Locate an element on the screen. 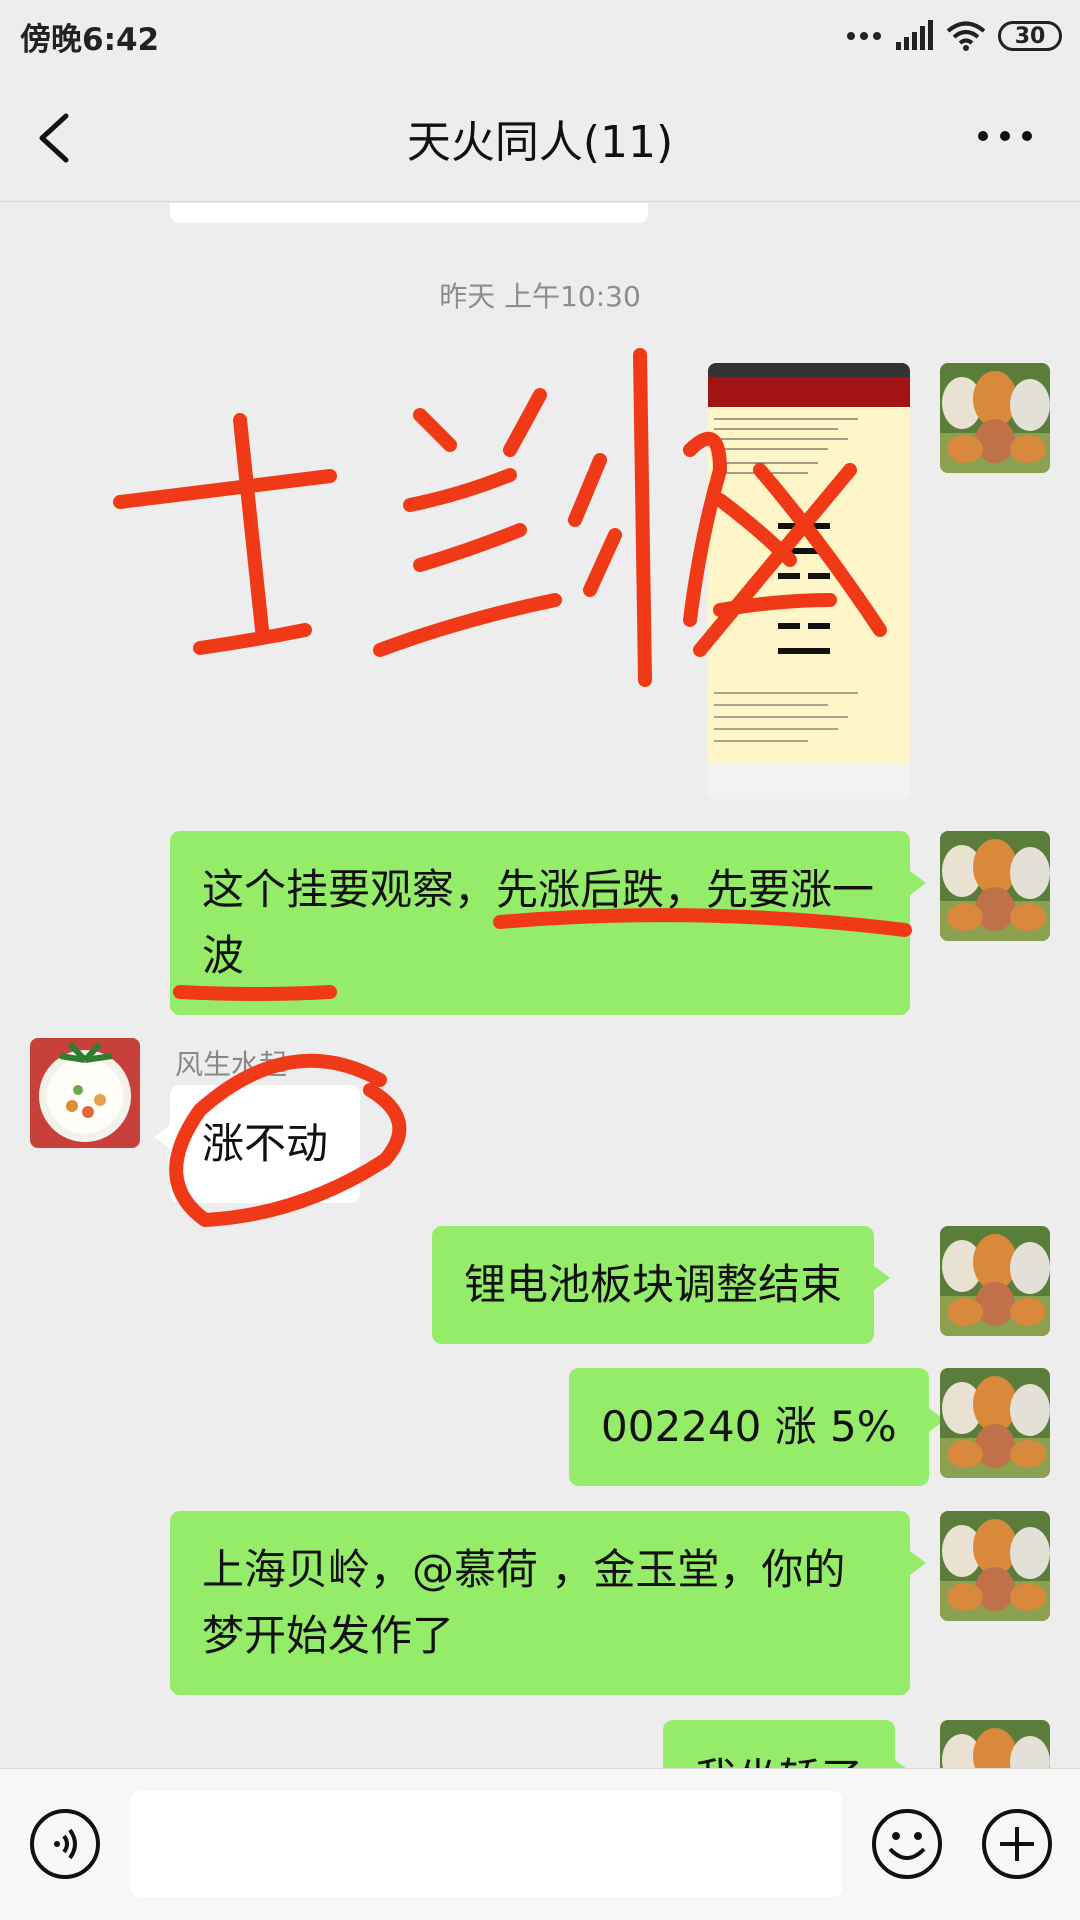 The width and height of the screenshot is (1080, 1920). sender-avatar is located at coordinates (85, 1093).